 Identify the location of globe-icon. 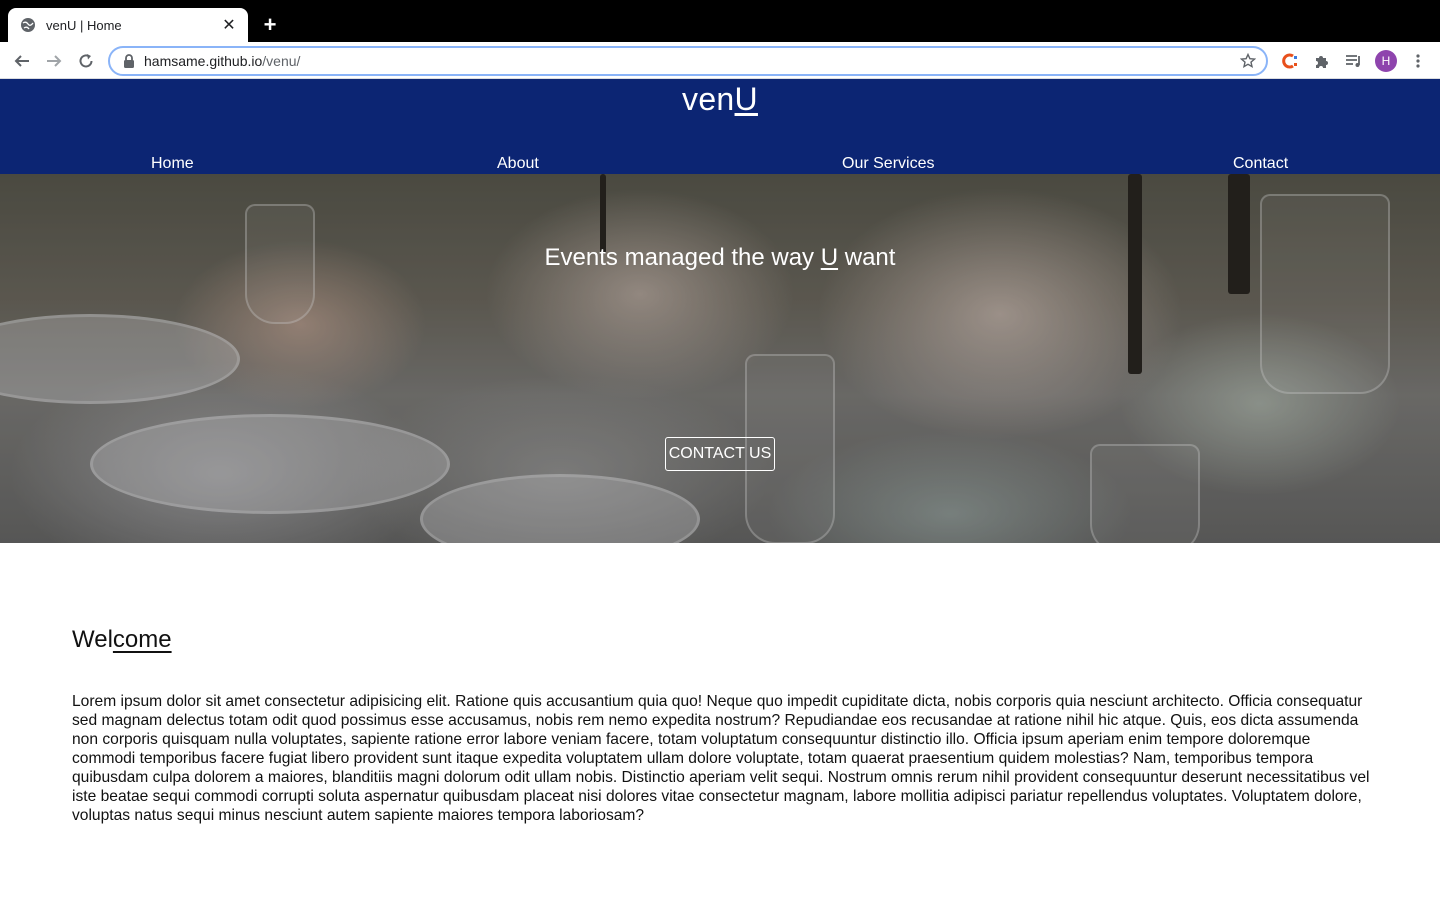
(28, 25).